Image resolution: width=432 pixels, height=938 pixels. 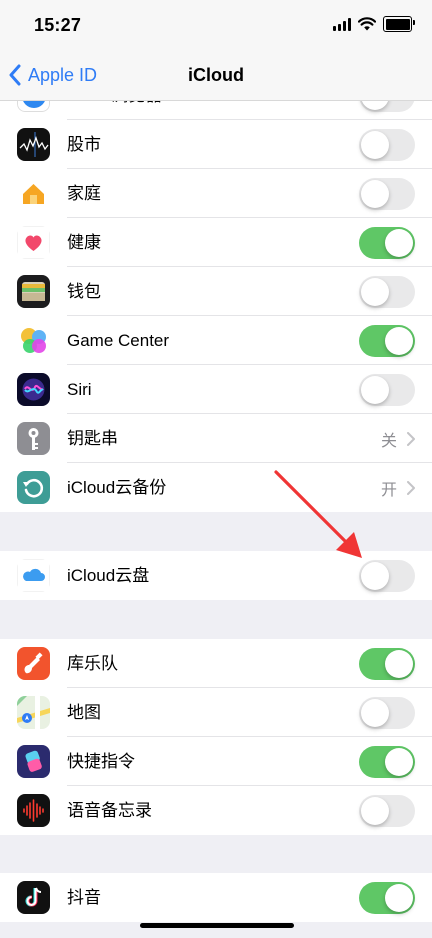 What do you see at coordinates (84, 897) in the screenshot?
I see `row-label: 抖音` at bounding box center [84, 897].